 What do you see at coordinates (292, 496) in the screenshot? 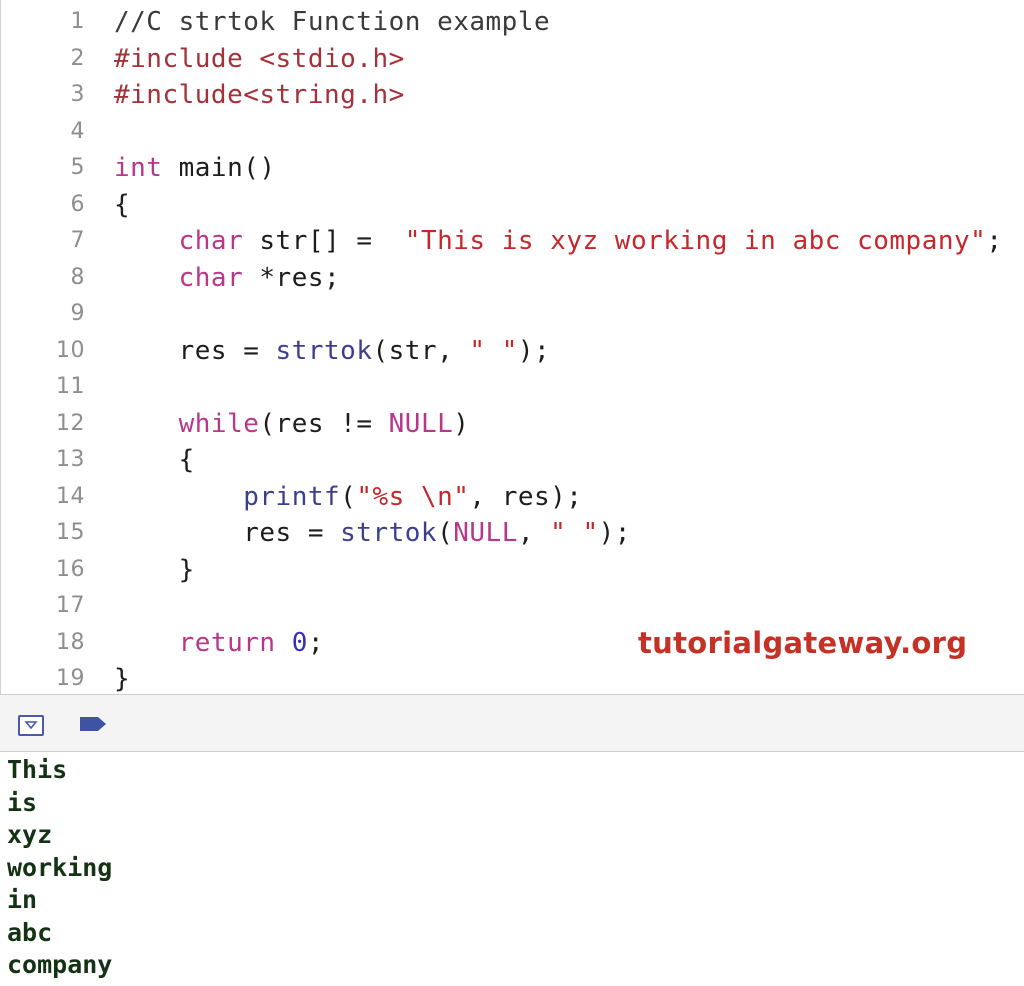
I see `code-token: printf` at bounding box center [292, 496].